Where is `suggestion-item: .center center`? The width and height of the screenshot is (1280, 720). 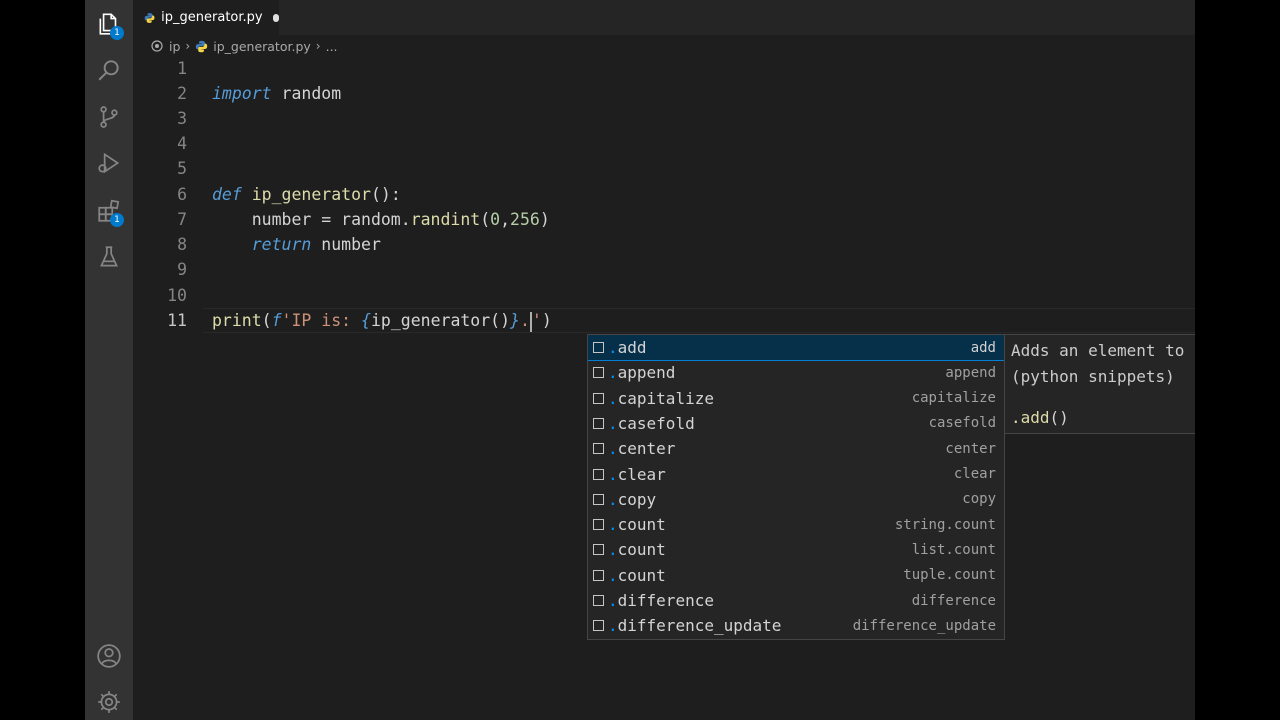 suggestion-item: .center center is located at coordinates (796, 448).